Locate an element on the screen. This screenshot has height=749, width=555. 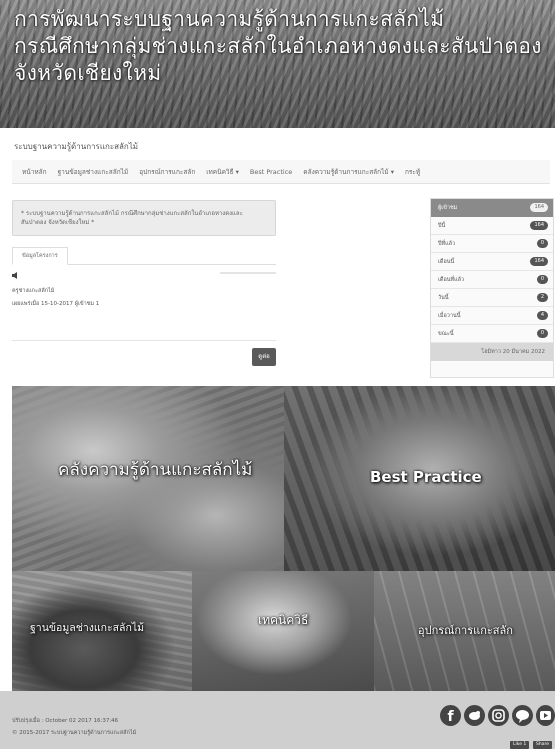
stat-label: เมื่อวานนี้ is located at coordinates (449, 315).